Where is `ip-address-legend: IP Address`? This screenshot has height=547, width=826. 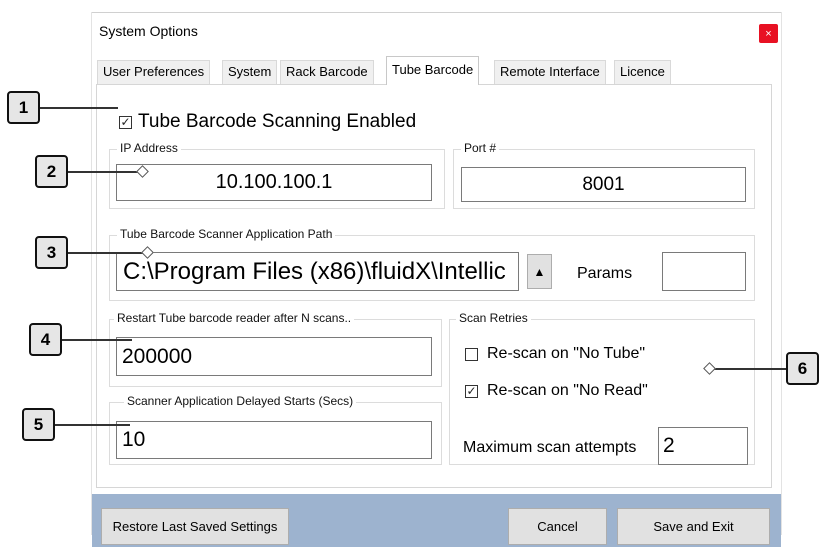 ip-address-legend: IP Address is located at coordinates (149, 148).